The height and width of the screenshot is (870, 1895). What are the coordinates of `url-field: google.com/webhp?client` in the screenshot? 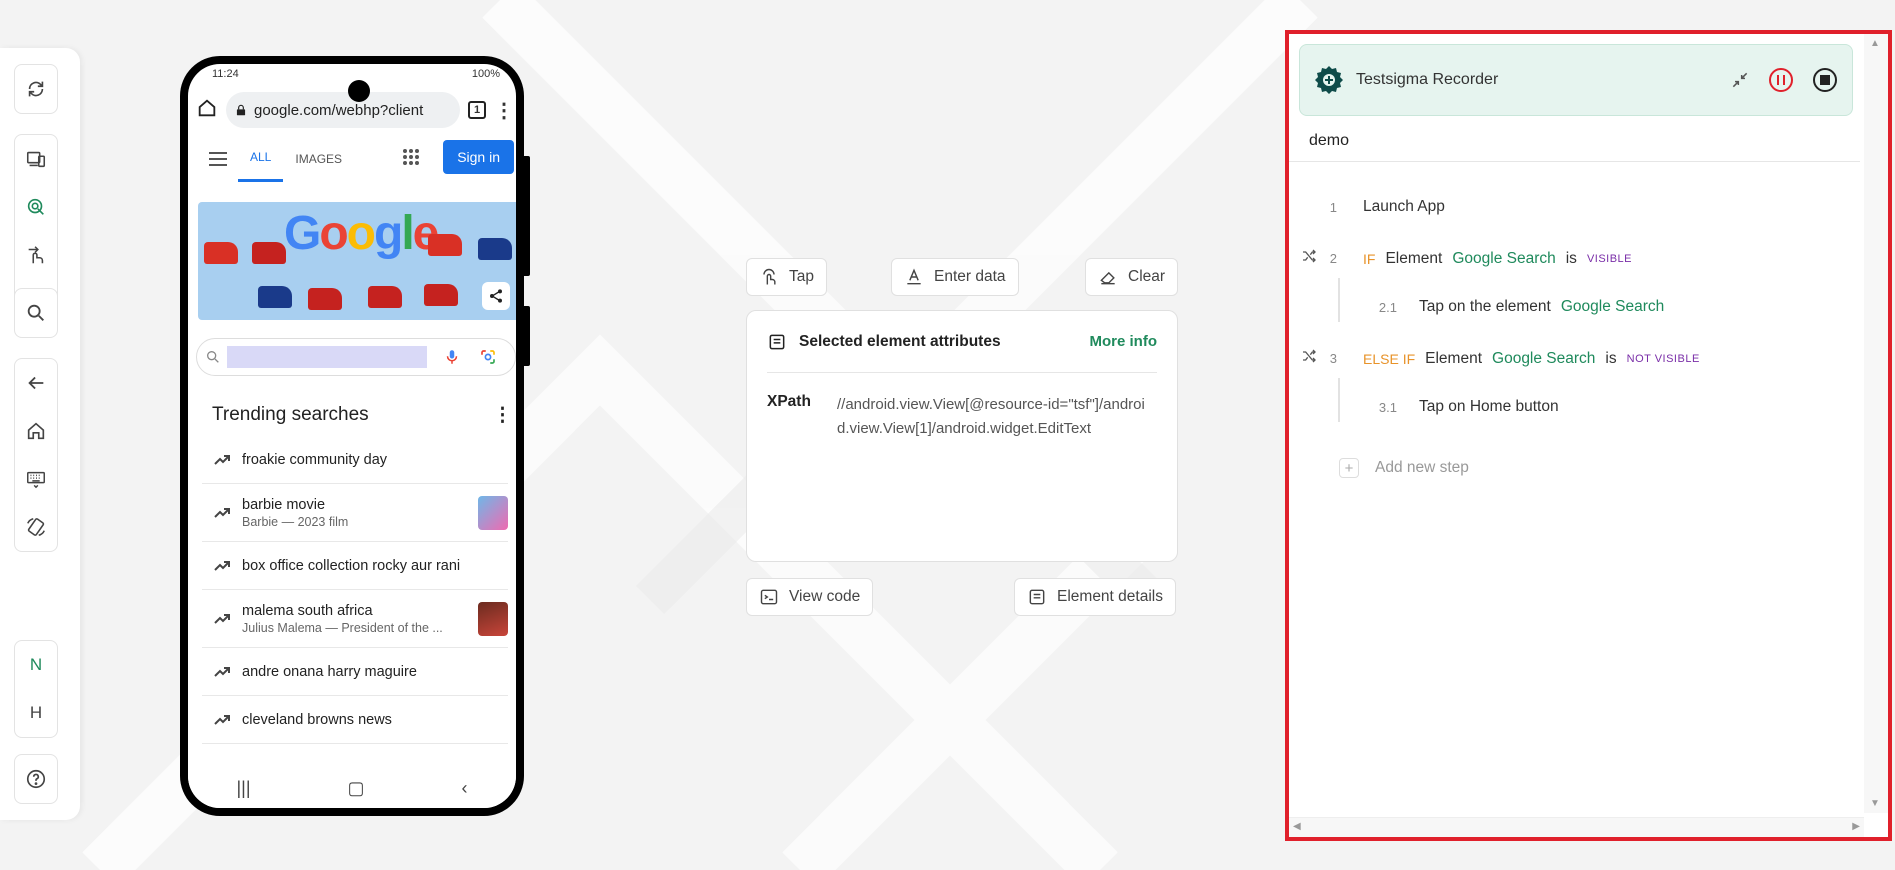 It's located at (343, 110).